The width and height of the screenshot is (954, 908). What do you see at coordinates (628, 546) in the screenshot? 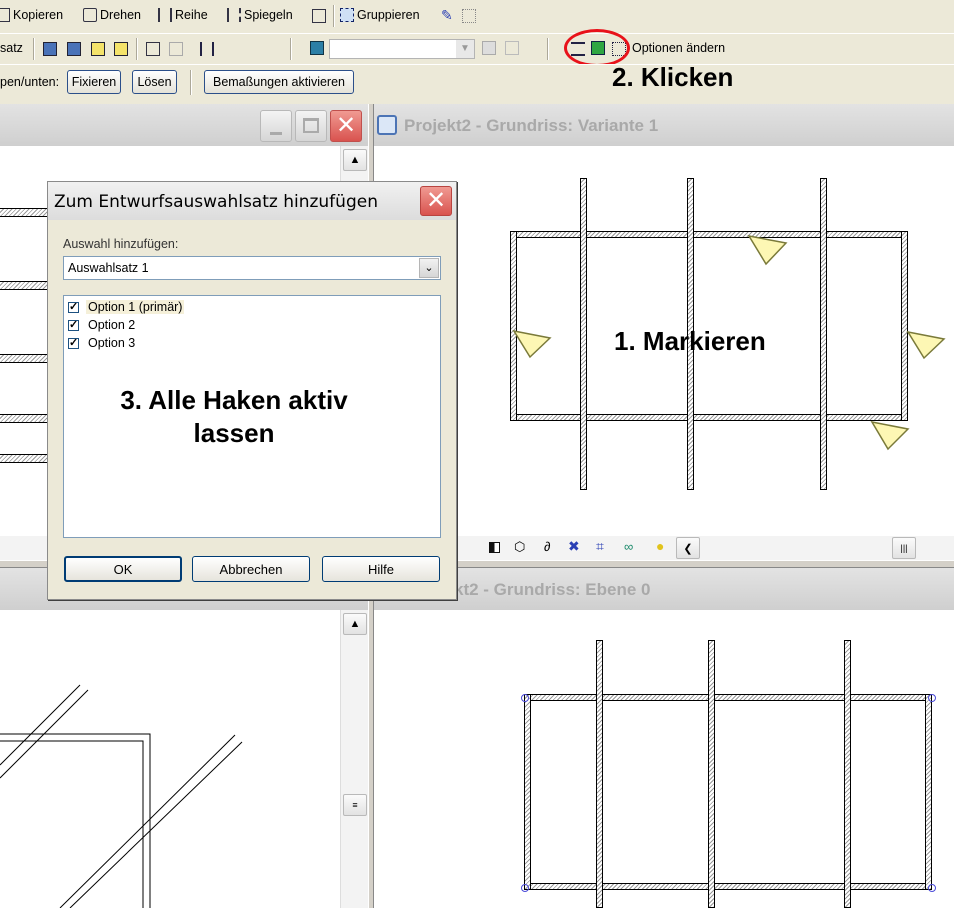
I see `reveal-icon: ∞` at bounding box center [628, 546].